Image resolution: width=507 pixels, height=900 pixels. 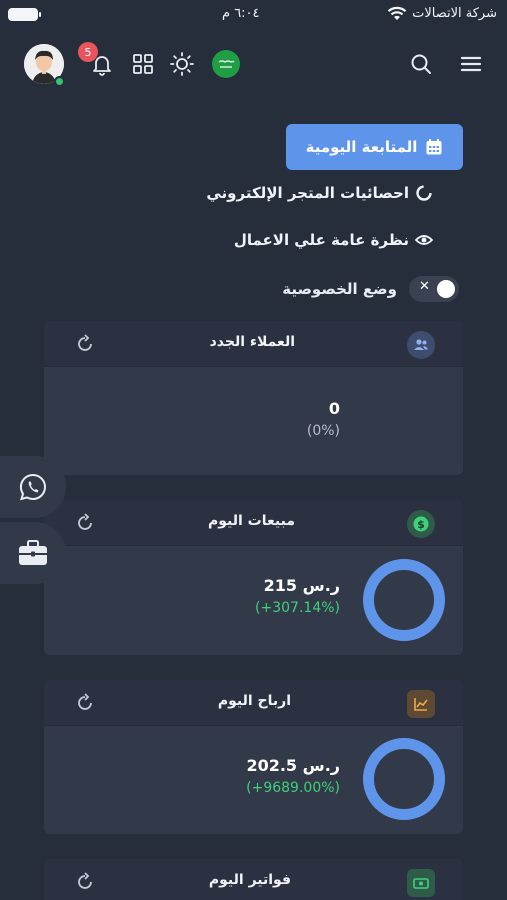 I want to click on battery-icon, so click(x=24, y=14).